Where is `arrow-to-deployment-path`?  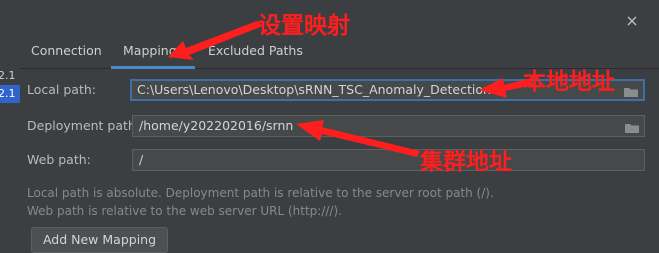 arrow-to-deployment-path is located at coordinates (358, 138).